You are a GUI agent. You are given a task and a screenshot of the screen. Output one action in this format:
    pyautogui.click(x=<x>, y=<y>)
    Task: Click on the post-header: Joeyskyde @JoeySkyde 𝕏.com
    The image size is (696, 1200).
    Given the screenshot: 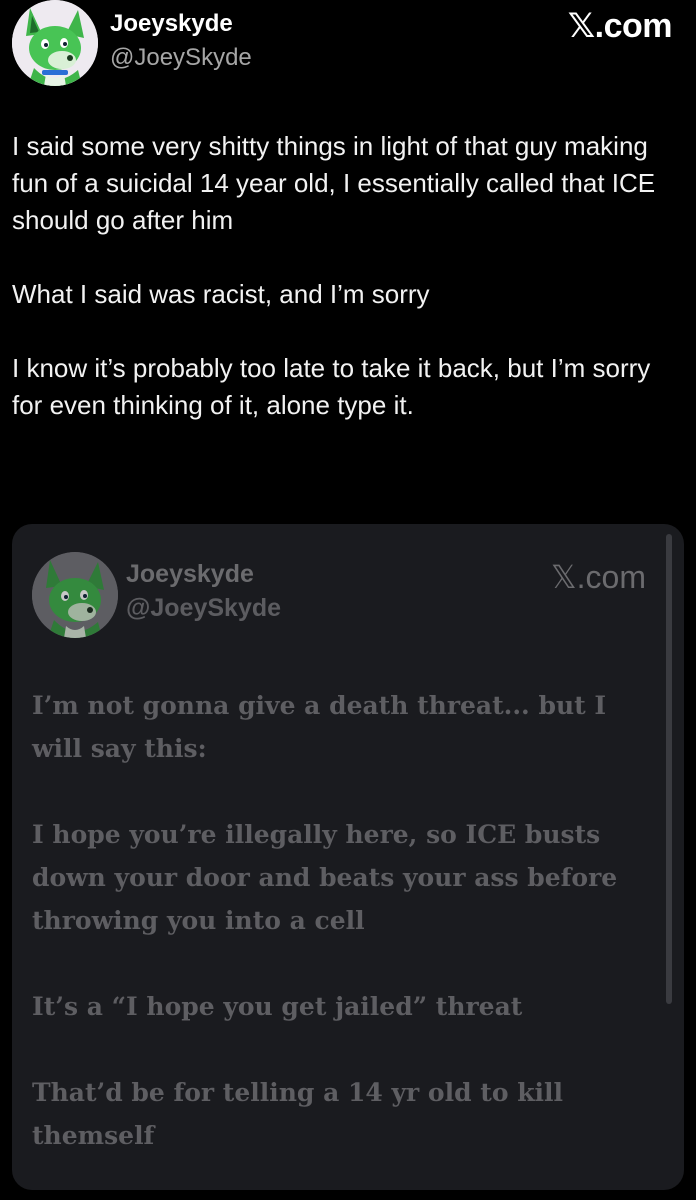 What is the action you would take?
    pyautogui.click(x=348, y=44)
    